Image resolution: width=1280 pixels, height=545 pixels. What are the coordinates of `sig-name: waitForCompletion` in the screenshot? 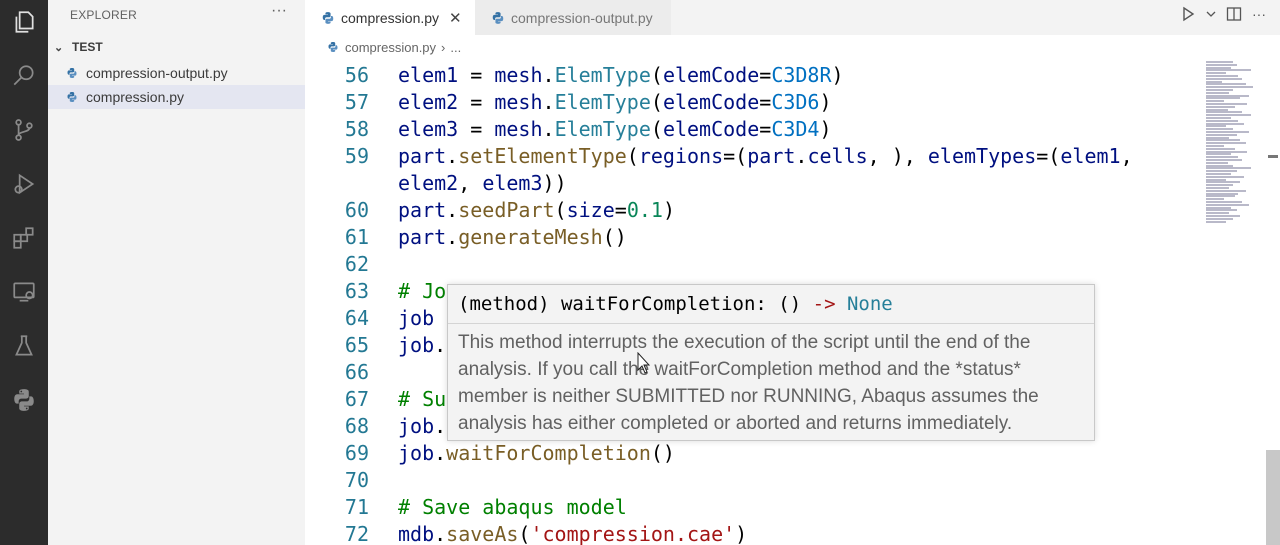 It's located at (658, 304).